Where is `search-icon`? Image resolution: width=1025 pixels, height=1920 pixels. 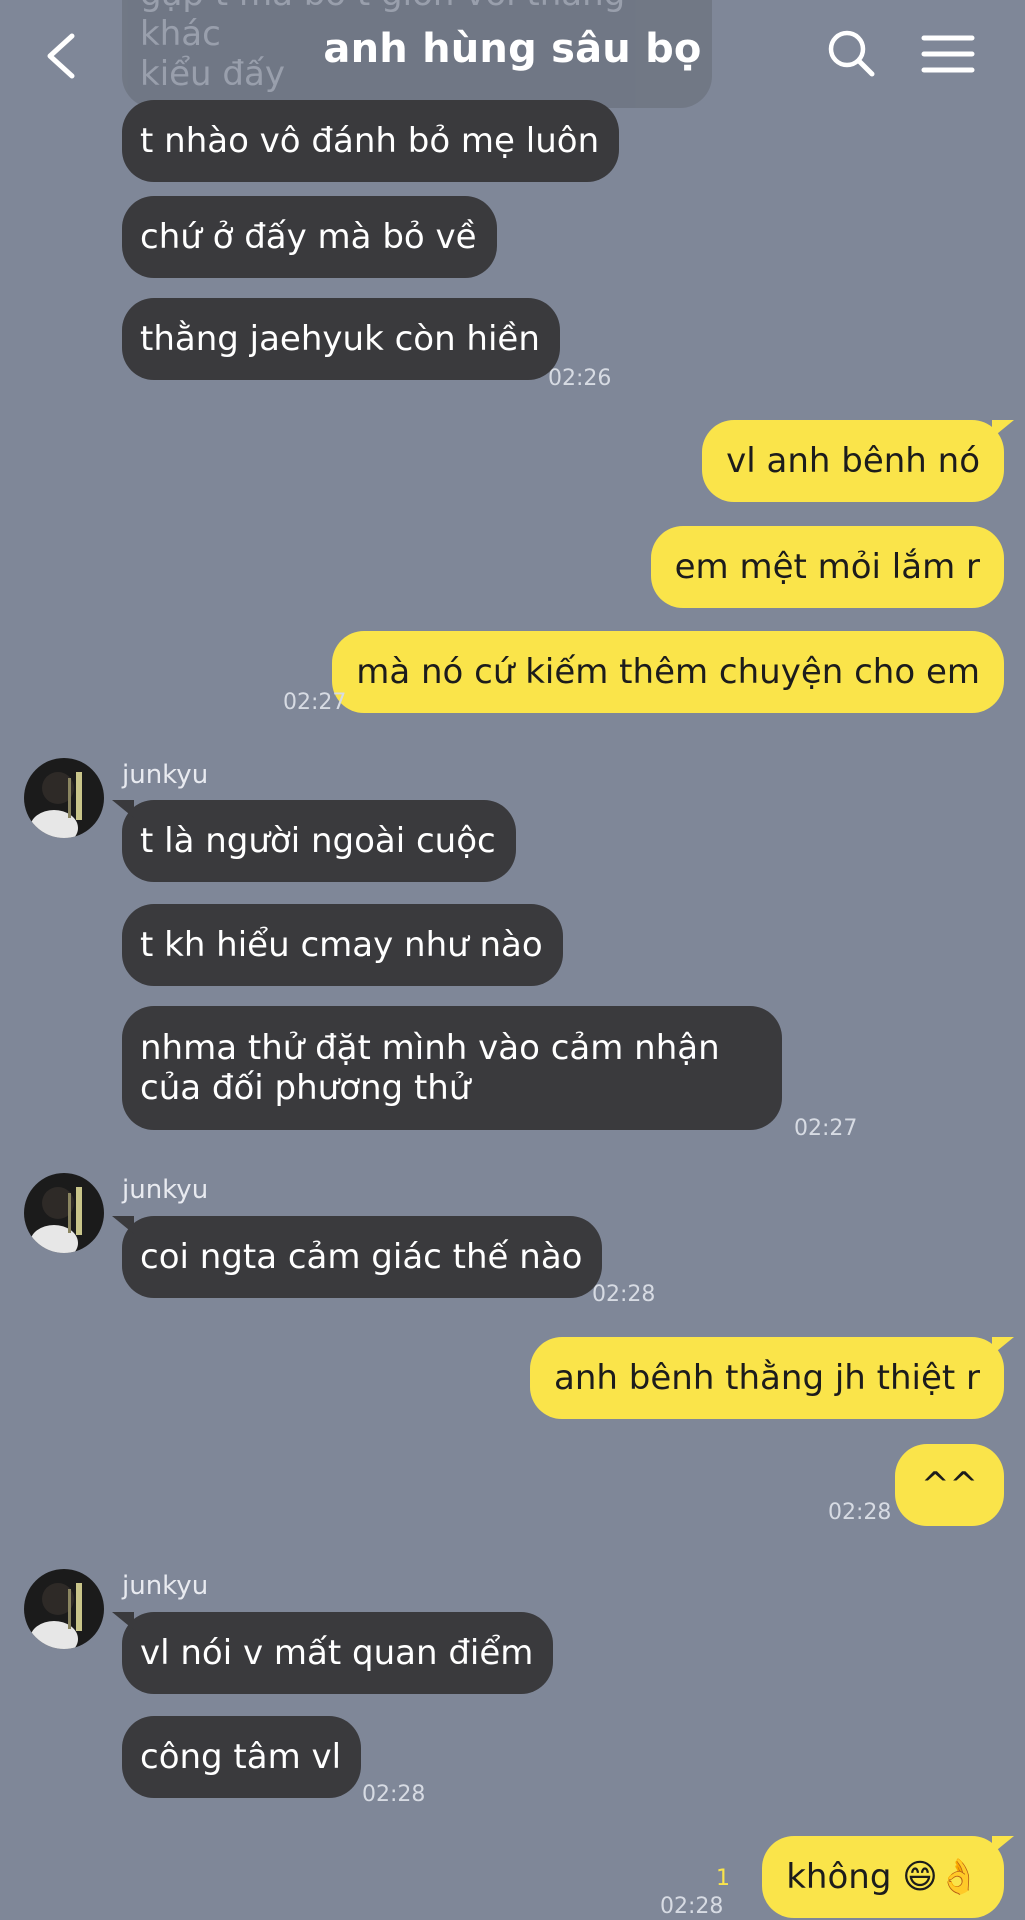
search-icon is located at coordinates (851, 53).